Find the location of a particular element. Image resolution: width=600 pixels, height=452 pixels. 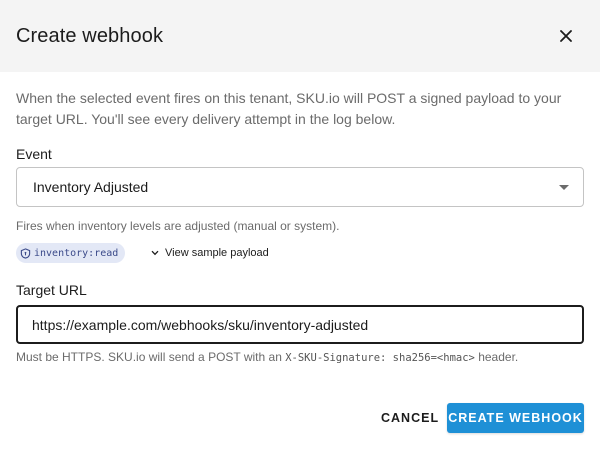

view-sample-payload-label: View sample payload is located at coordinates (217, 253).